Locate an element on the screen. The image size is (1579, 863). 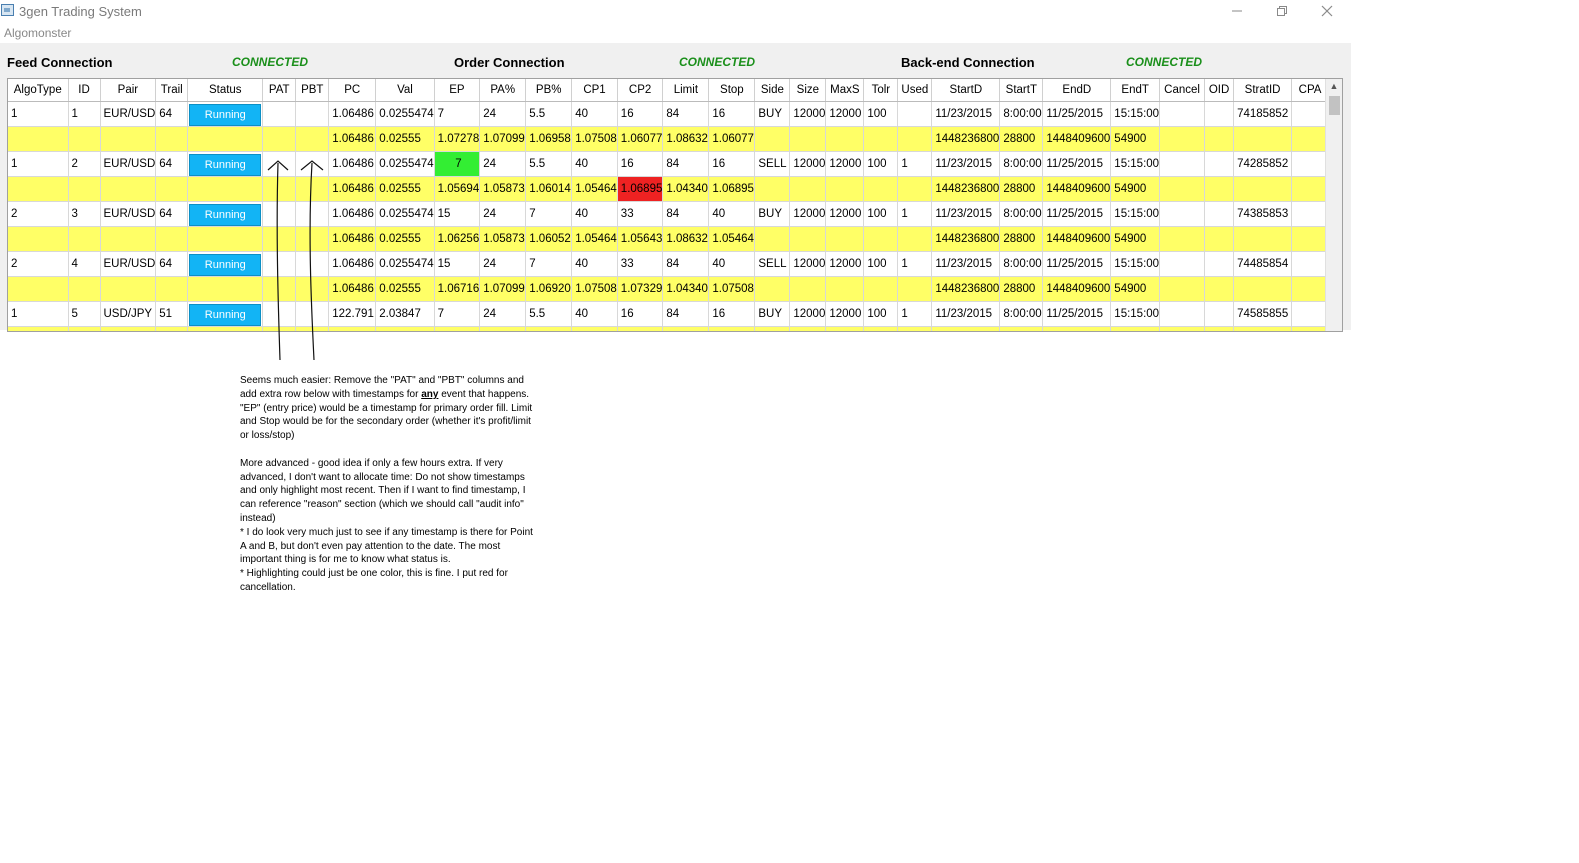
cell-id: 2 is located at coordinates (84, 164).